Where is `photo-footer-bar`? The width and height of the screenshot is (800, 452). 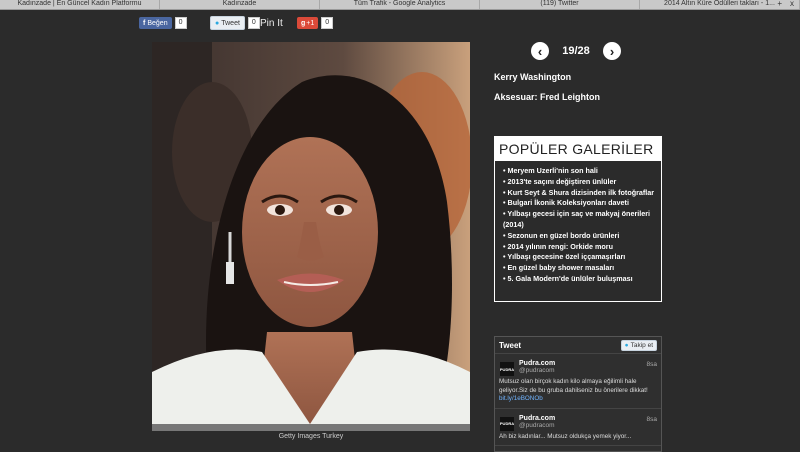 photo-footer-bar is located at coordinates (311, 427).